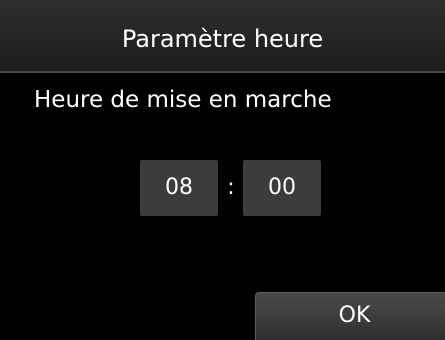  Describe the element at coordinates (282, 188) in the screenshot. I see `minute-field: 00` at that location.